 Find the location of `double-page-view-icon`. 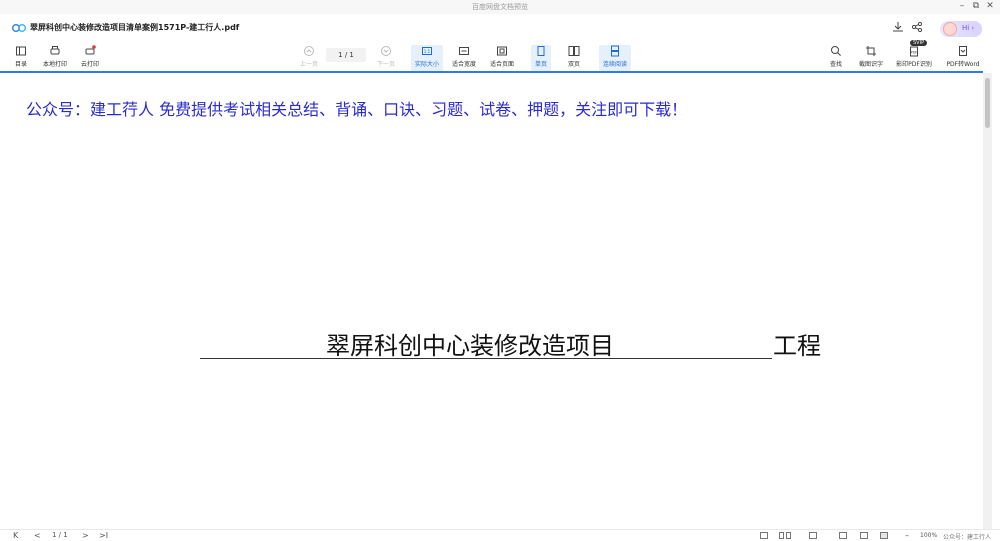

double-page-view-icon is located at coordinates (781, 535).